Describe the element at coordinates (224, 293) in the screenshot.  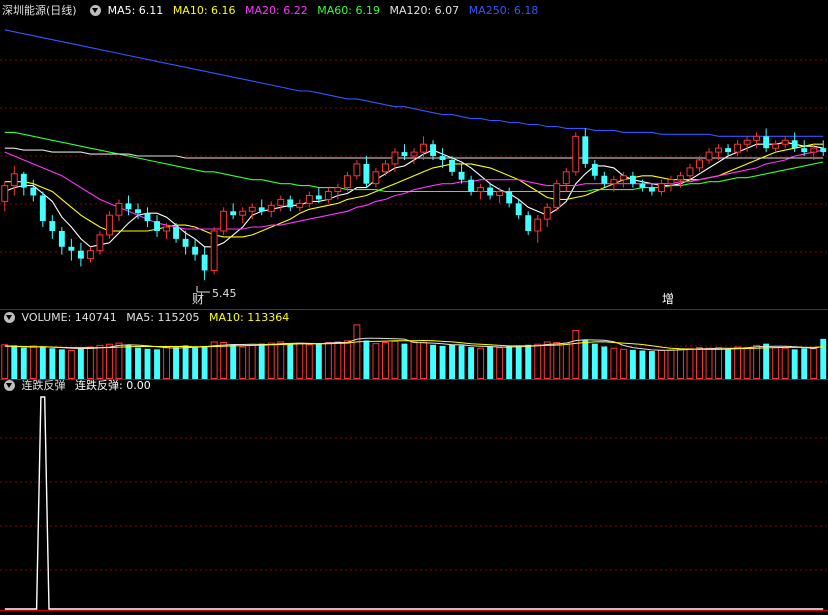
I see `low-price-label: 5.45` at that location.